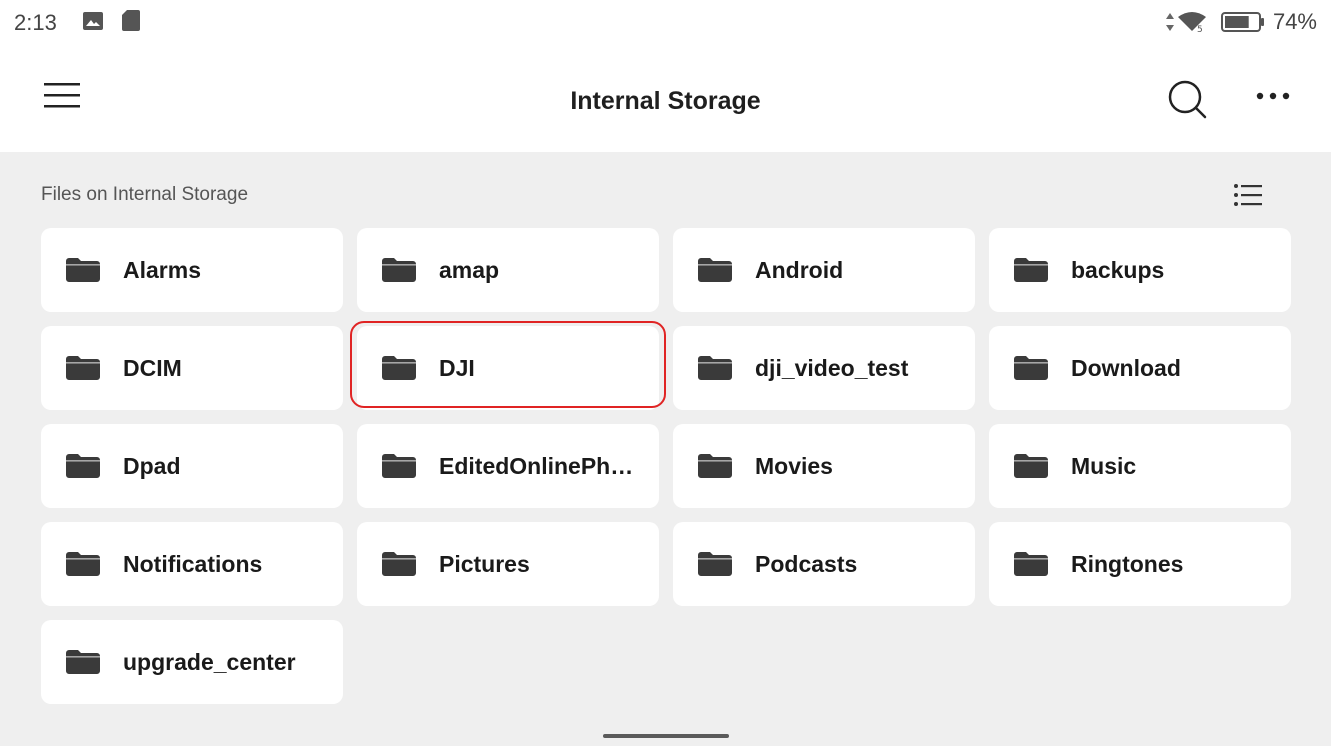  What do you see at coordinates (469, 270) in the screenshot?
I see `folder-name: amap` at bounding box center [469, 270].